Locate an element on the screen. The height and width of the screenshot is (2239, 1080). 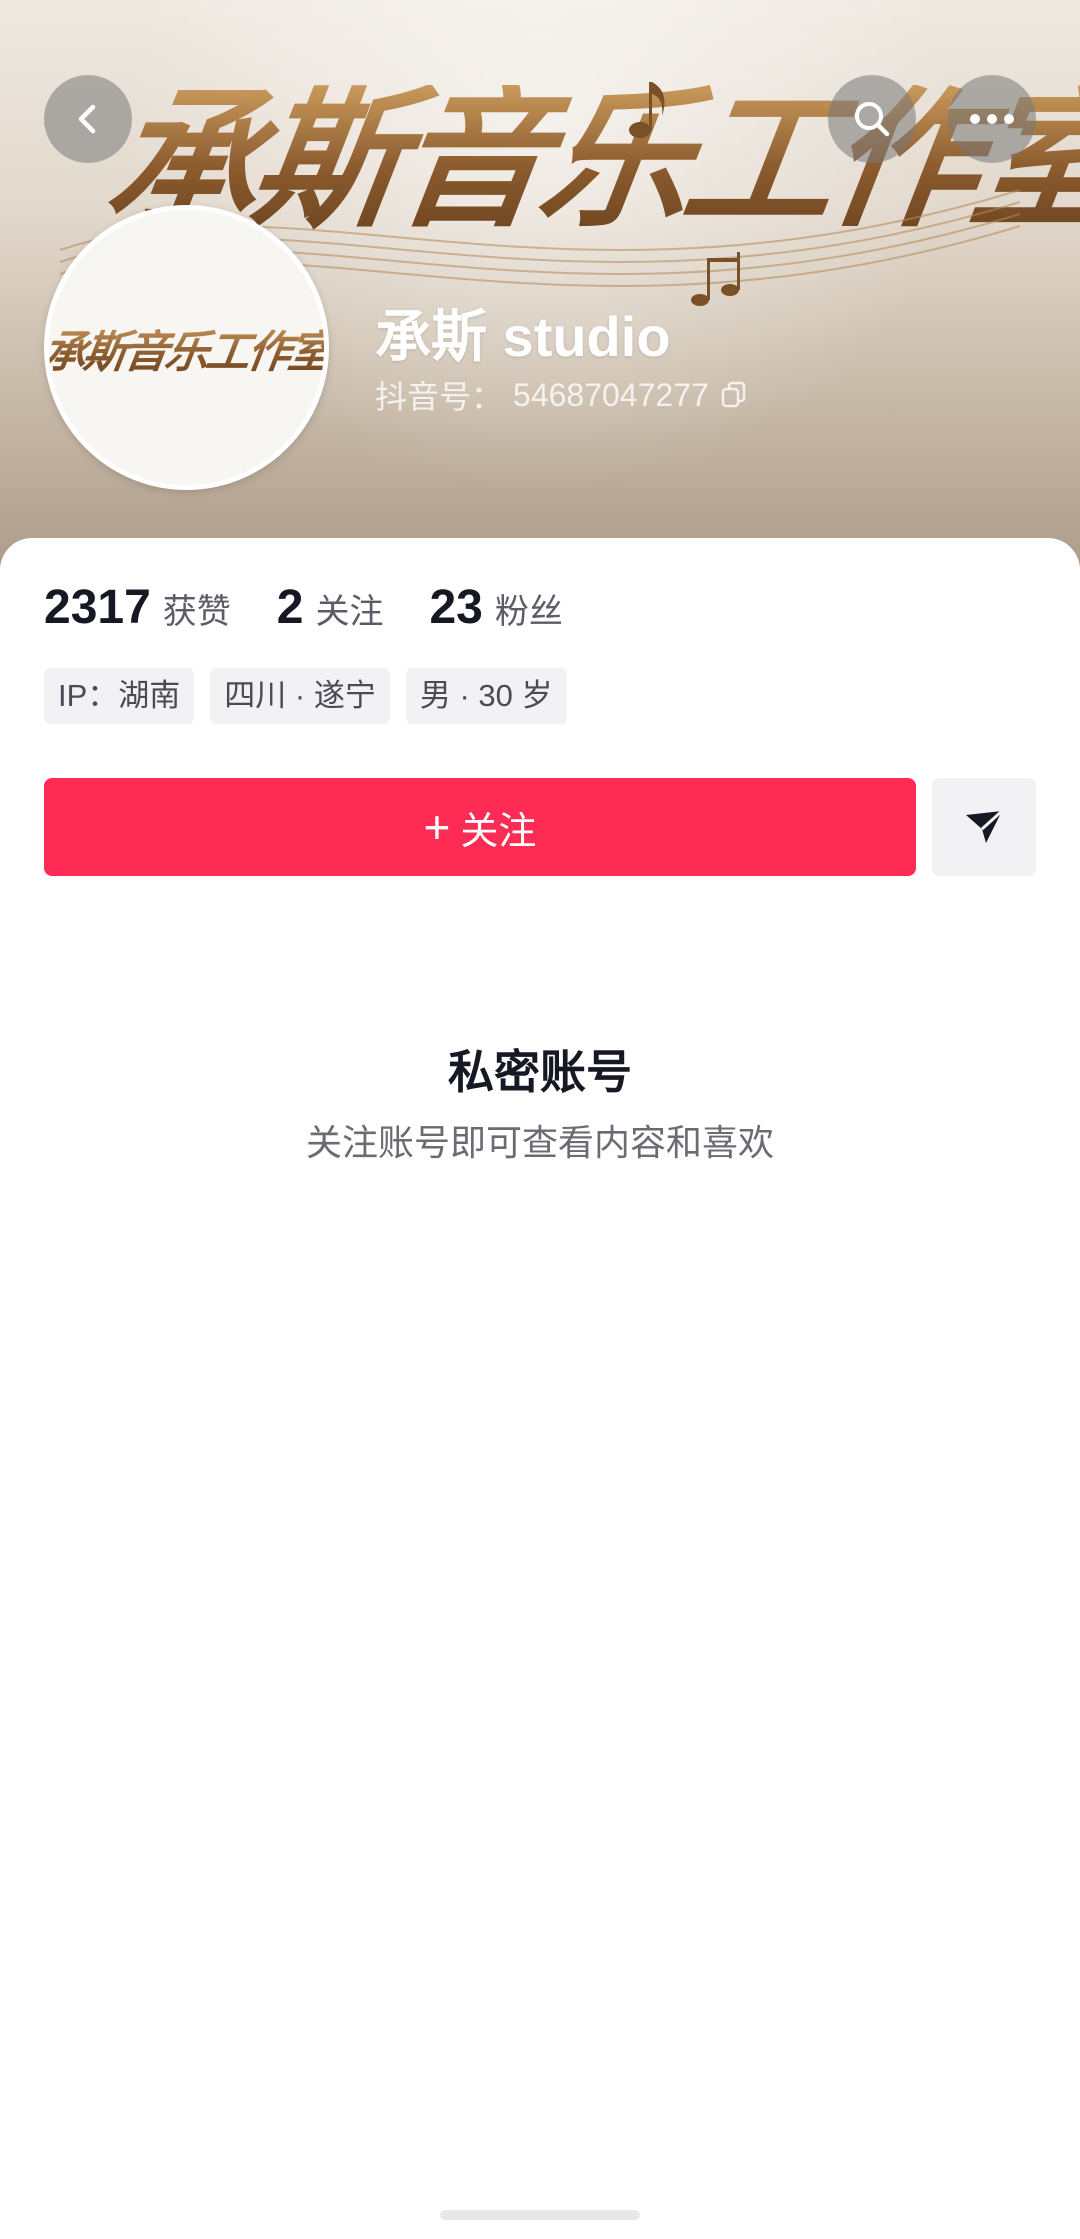
back-button is located at coordinates (88, 119).